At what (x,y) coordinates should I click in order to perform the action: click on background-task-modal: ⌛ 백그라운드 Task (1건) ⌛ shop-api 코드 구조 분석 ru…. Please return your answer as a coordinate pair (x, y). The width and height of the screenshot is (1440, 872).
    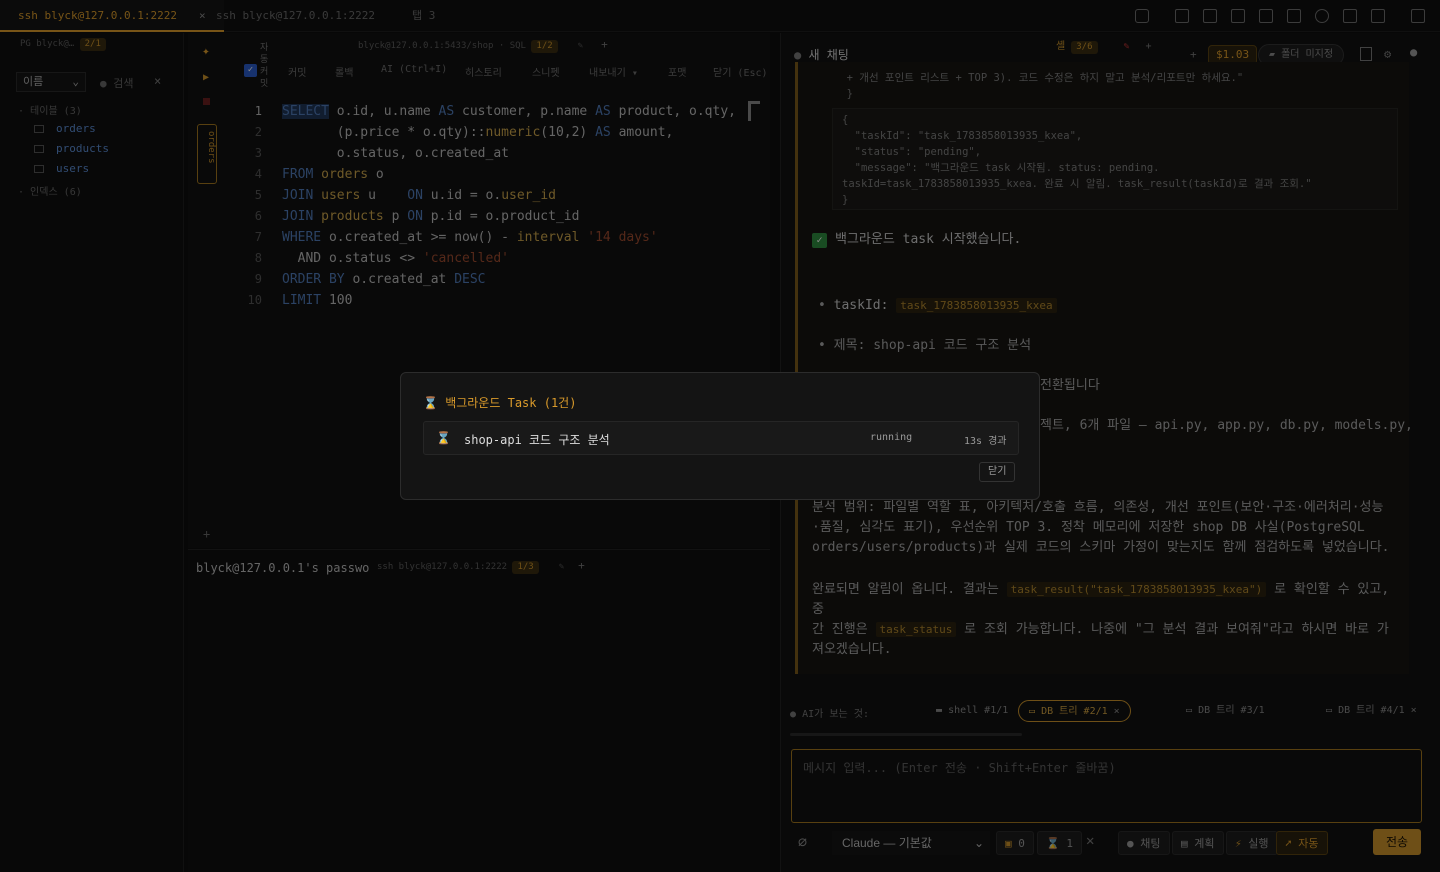
    Looking at the image, I should click on (720, 436).